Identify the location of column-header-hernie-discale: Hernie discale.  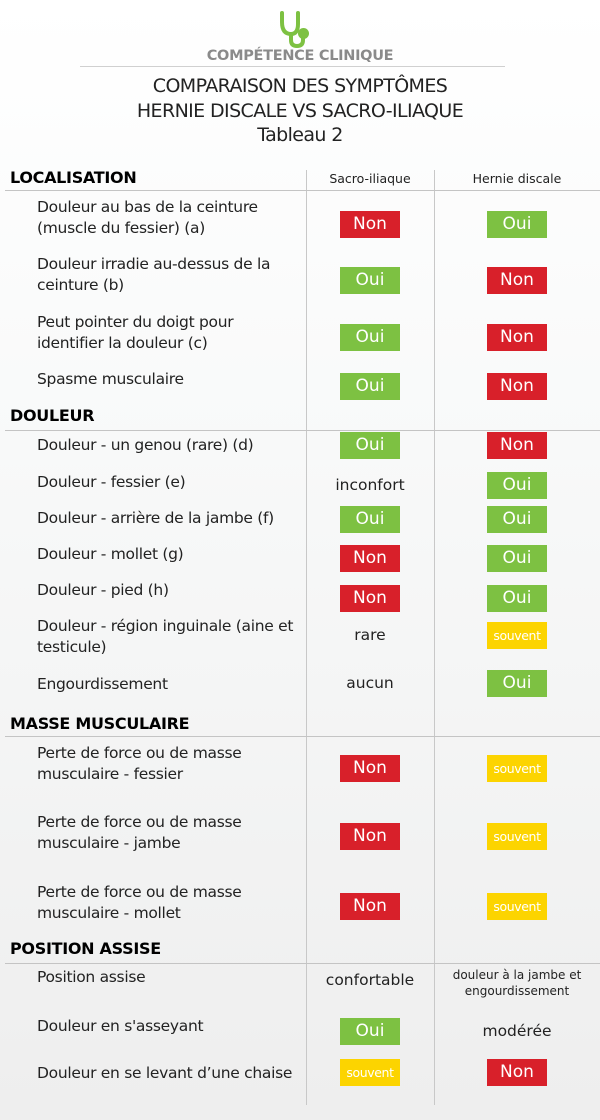
(517, 178).